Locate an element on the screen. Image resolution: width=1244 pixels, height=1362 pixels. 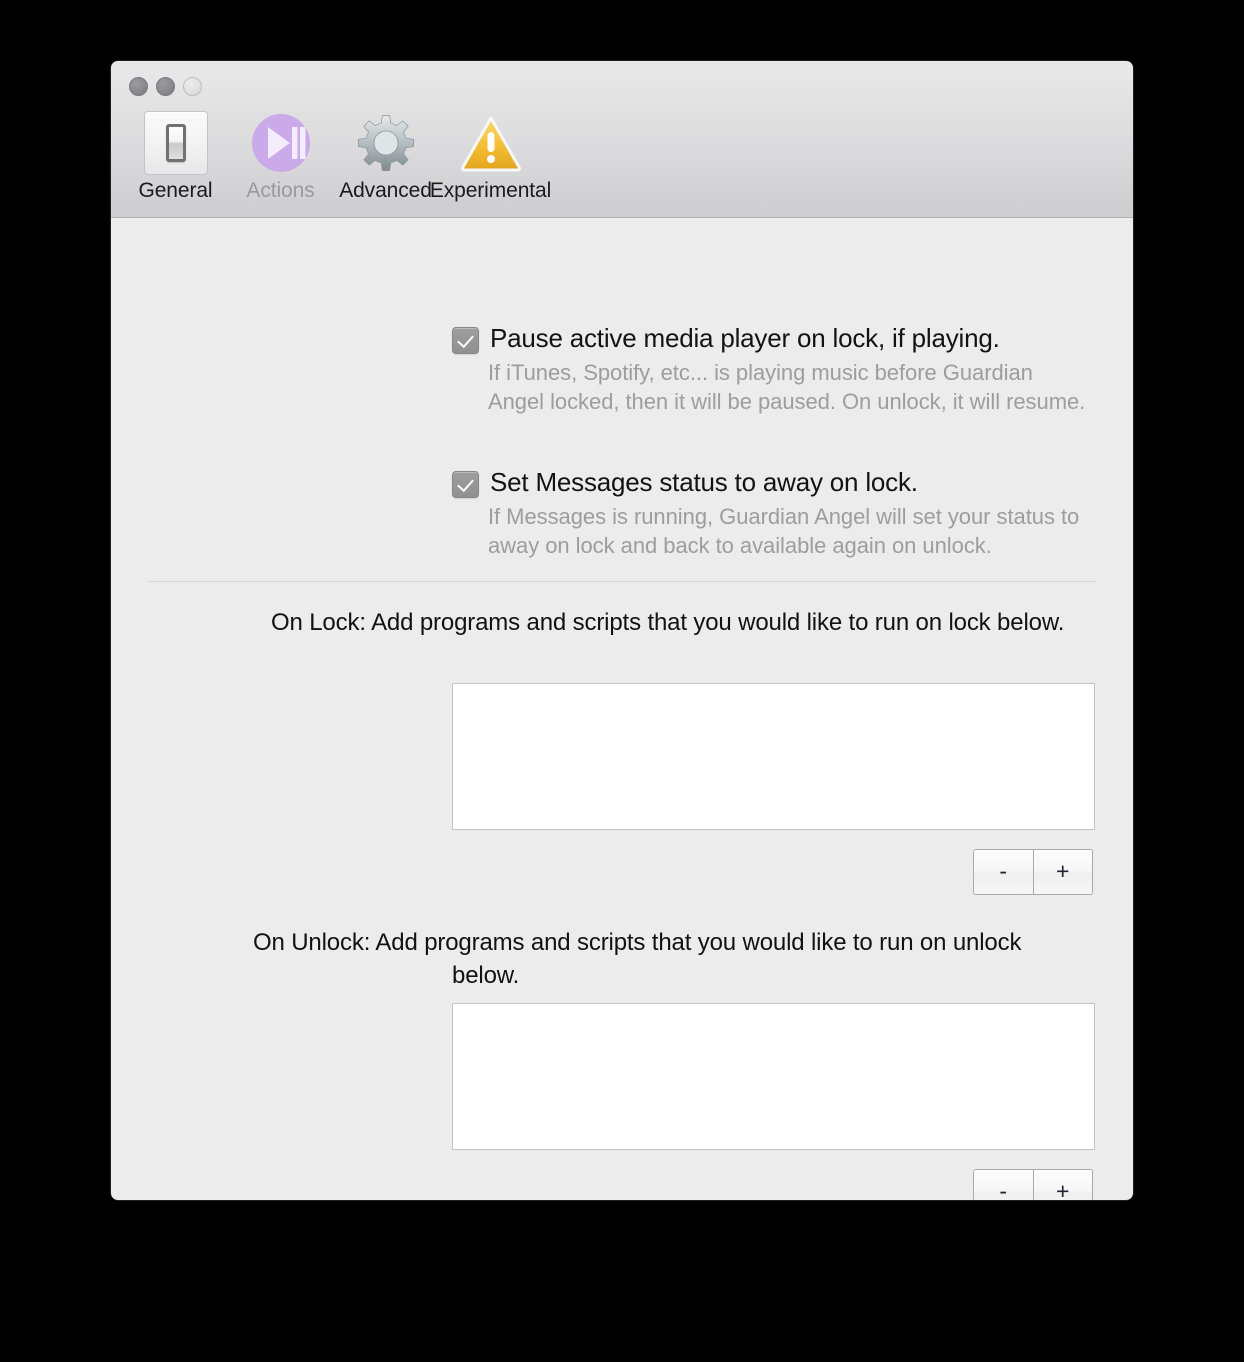
zoom-button-icon is located at coordinates (192, 86).